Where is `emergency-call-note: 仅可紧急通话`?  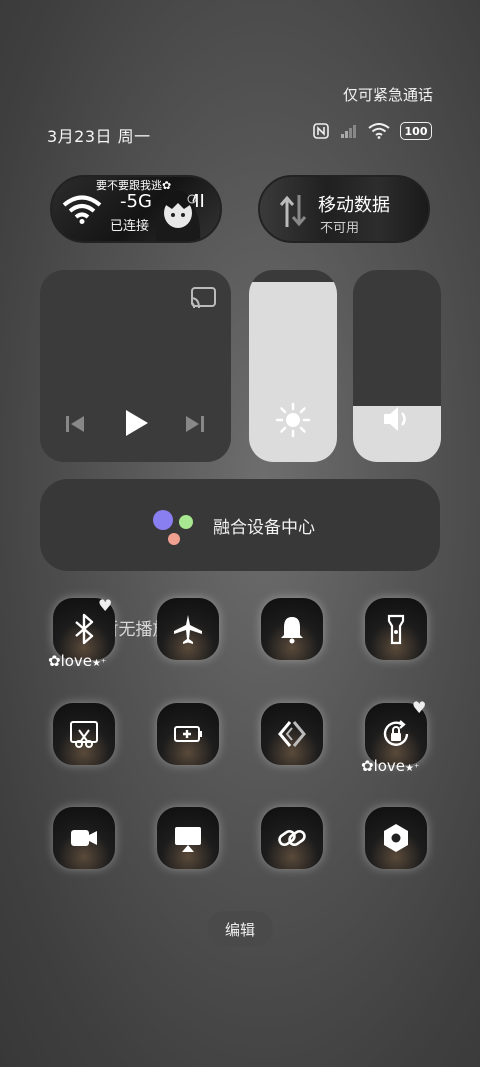 emergency-call-note: 仅可紧急通话 is located at coordinates (387, 95).